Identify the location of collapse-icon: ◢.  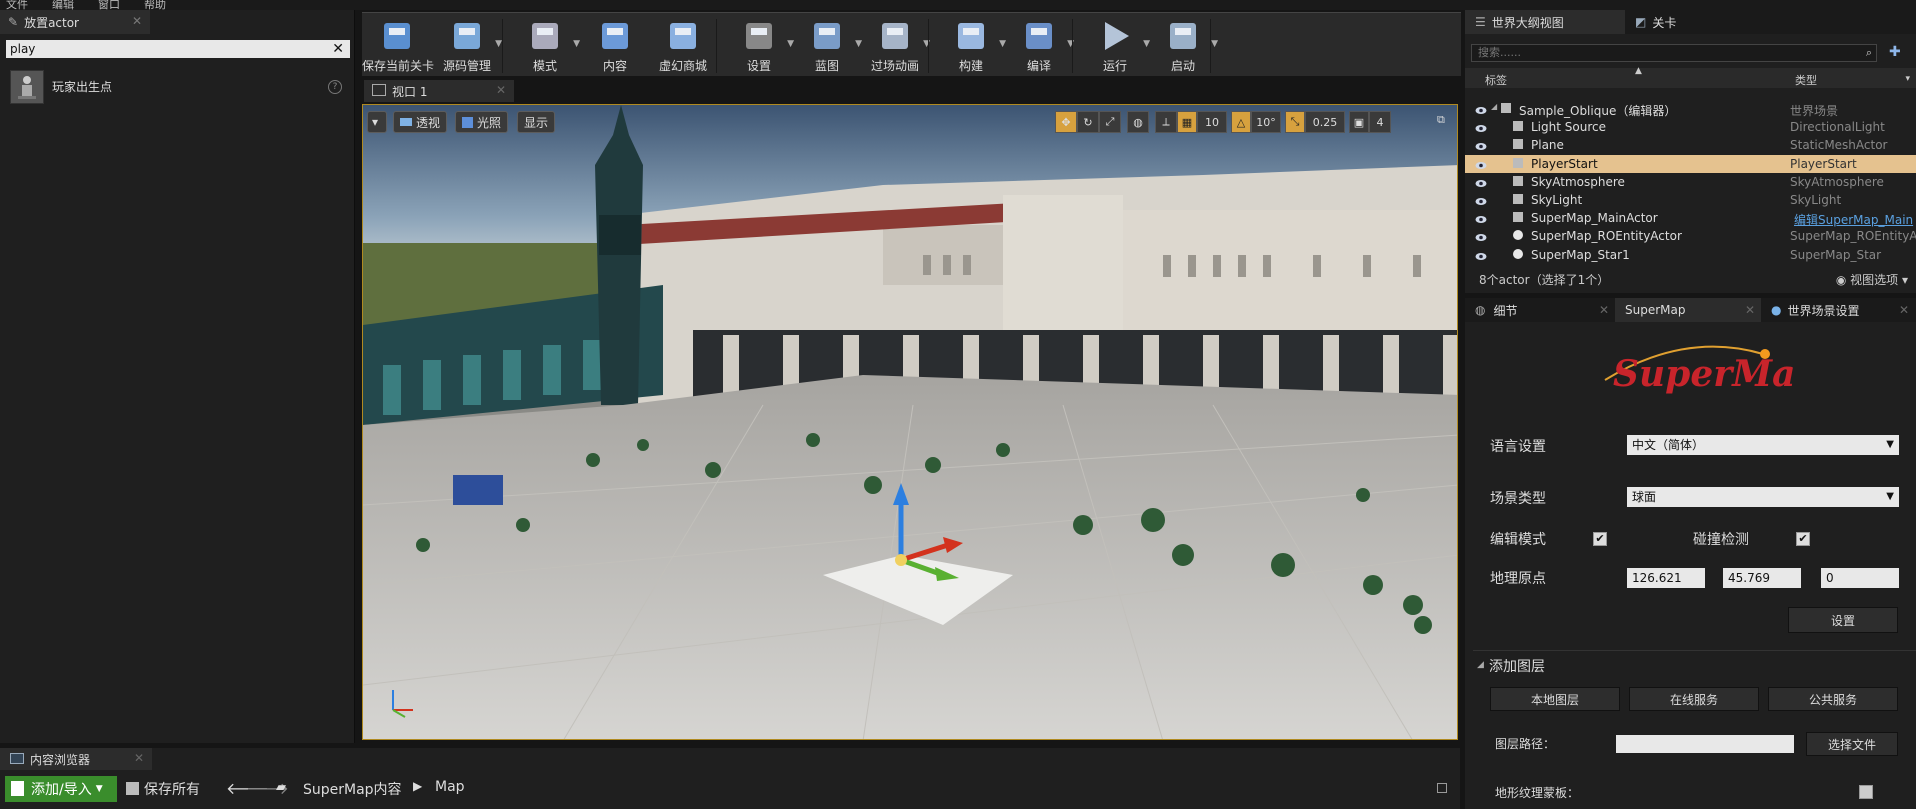
(1480, 665).